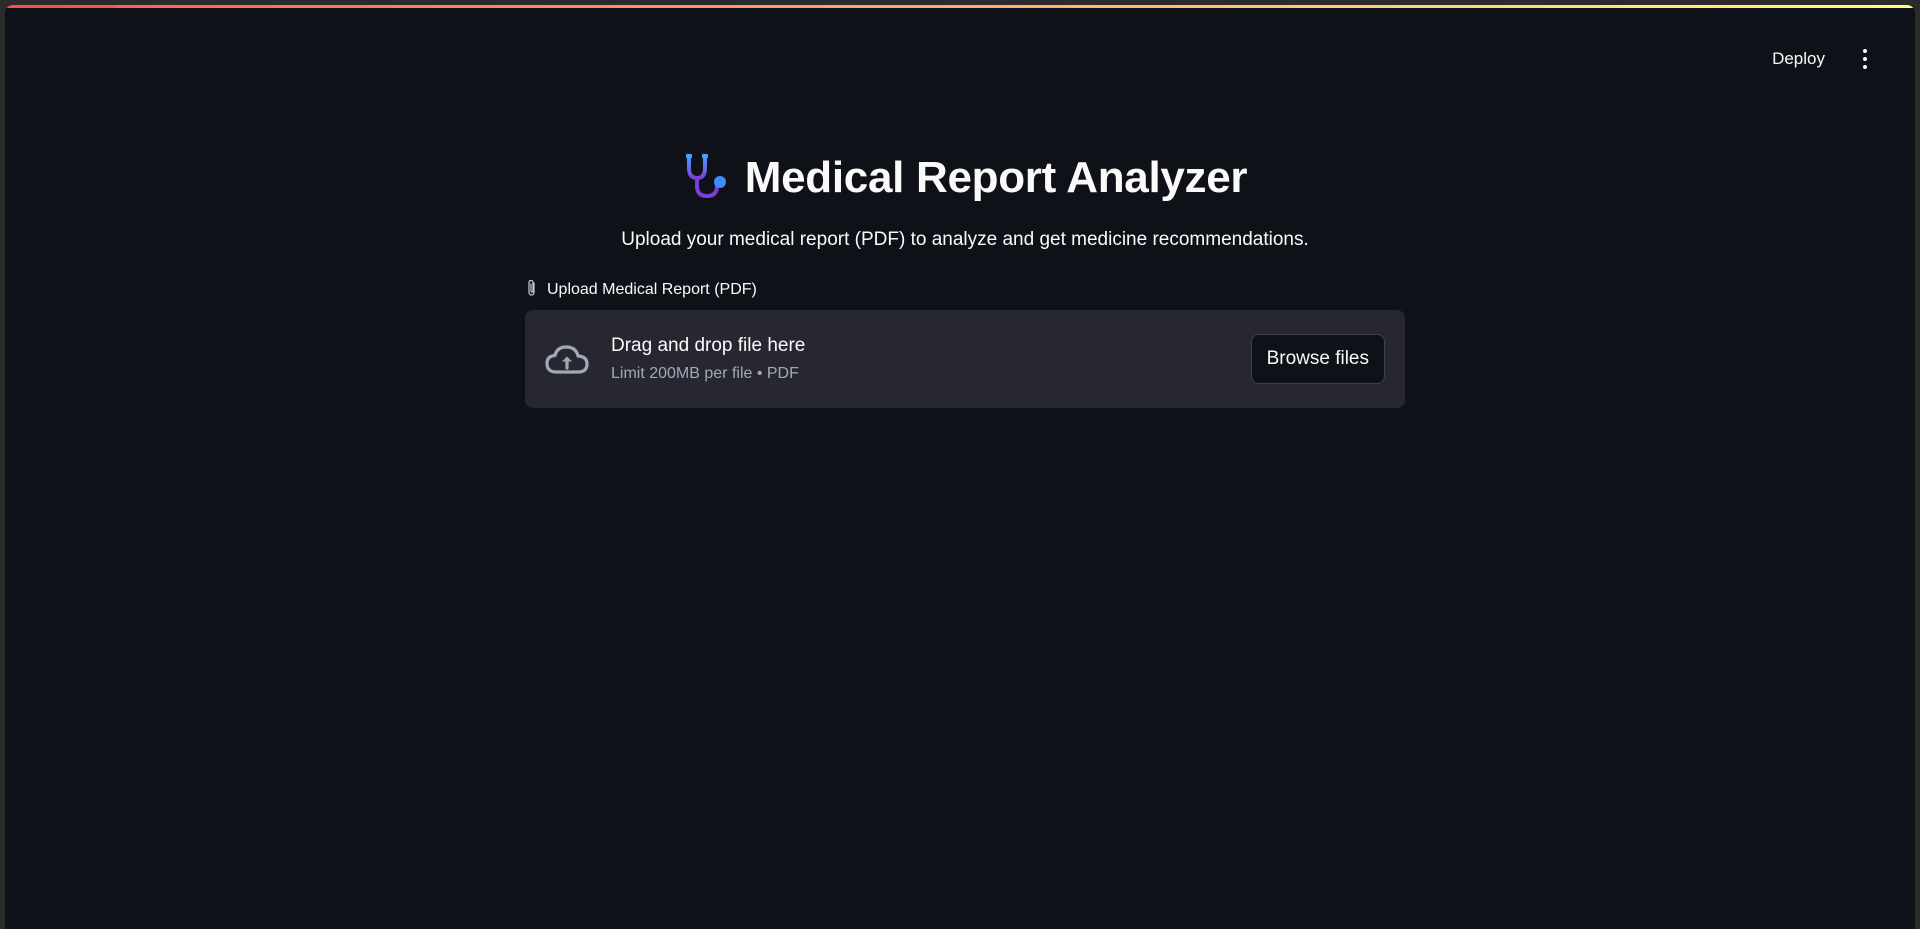  I want to click on title-row: Medical Report Analyzer, so click(965, 178).